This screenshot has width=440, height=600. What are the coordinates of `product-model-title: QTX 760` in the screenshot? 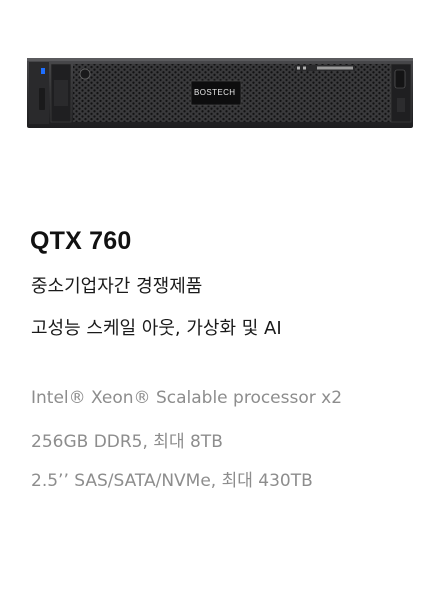 It's located at (80, 241).